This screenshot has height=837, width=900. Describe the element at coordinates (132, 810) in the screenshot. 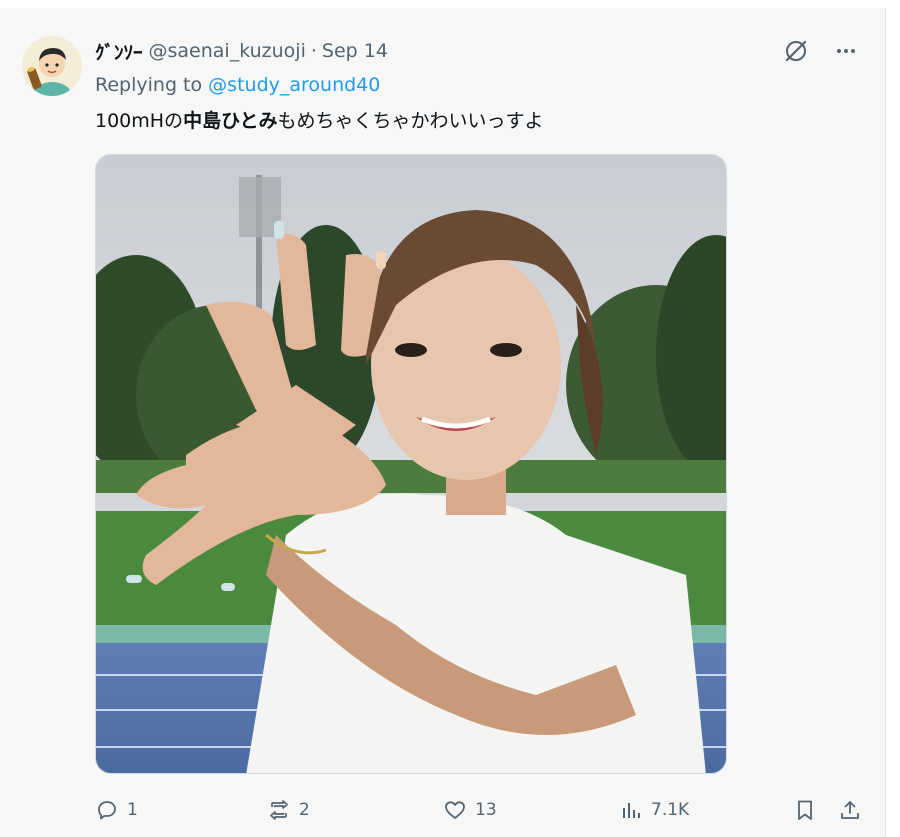

I see `reply-count: 1` at that location.